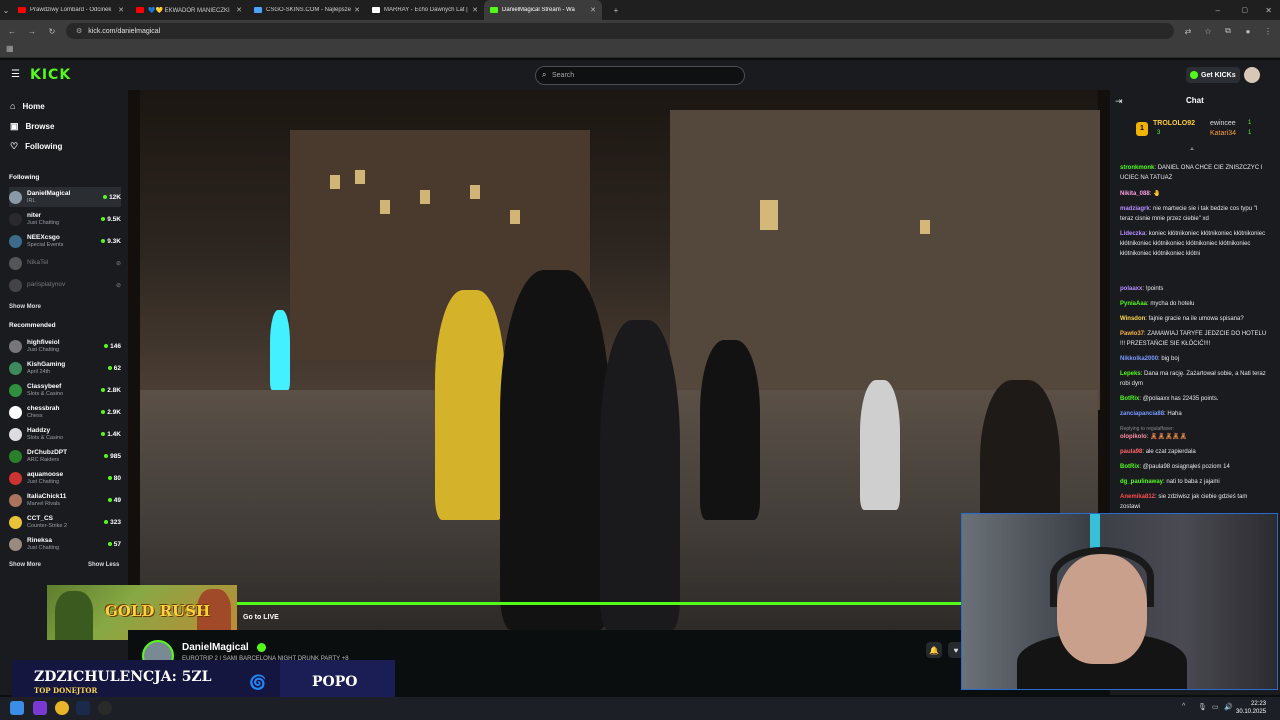  What do you see at coordinates (65, 285) in the screenshot?
I see `sidebar-channel: parisplatynov ⊘` at bounding box center [65, 285].